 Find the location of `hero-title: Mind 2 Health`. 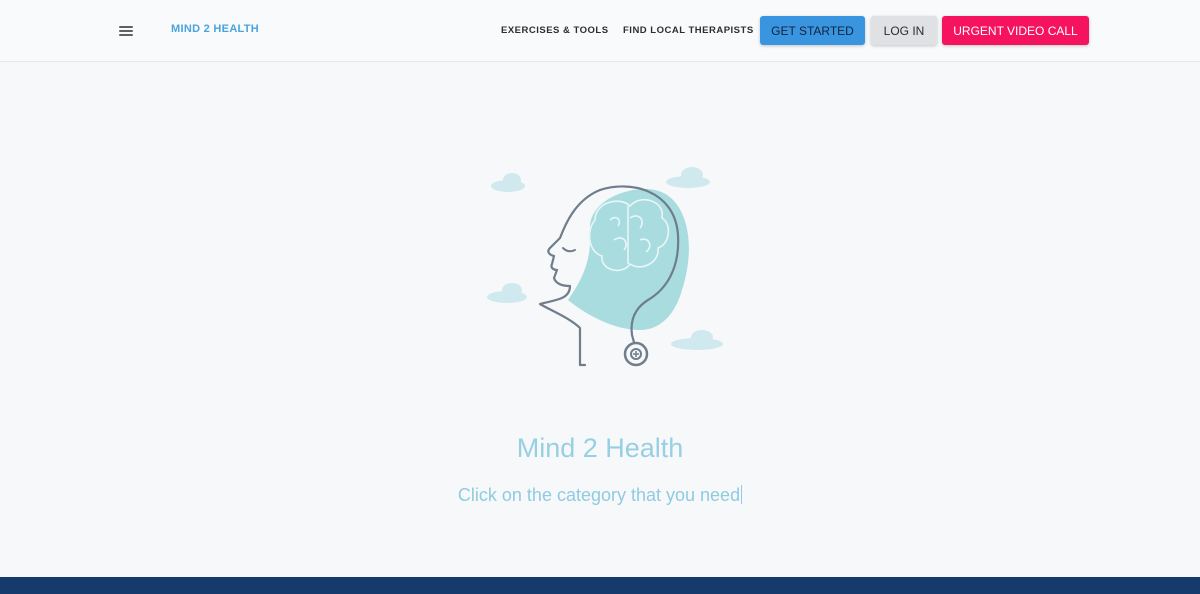

hero-title: Mind 2 Health is located at coordinates (600, 448).